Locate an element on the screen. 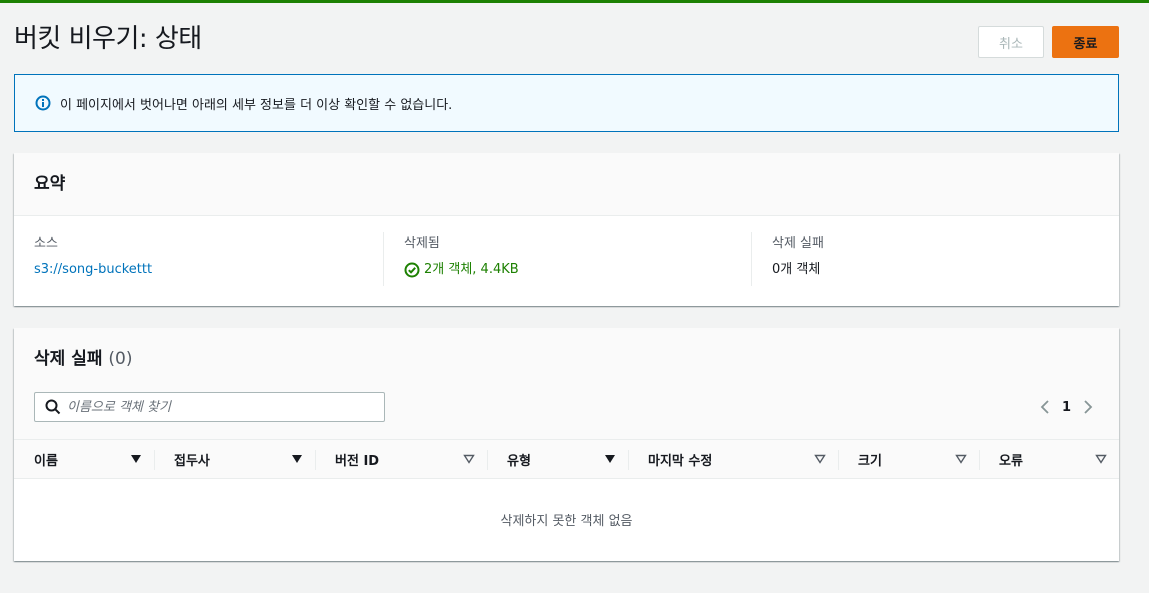 Image resolution: width=1149 pixels, height=593 pixels. column-label: 접두사 is located at coordinates (192, 461).